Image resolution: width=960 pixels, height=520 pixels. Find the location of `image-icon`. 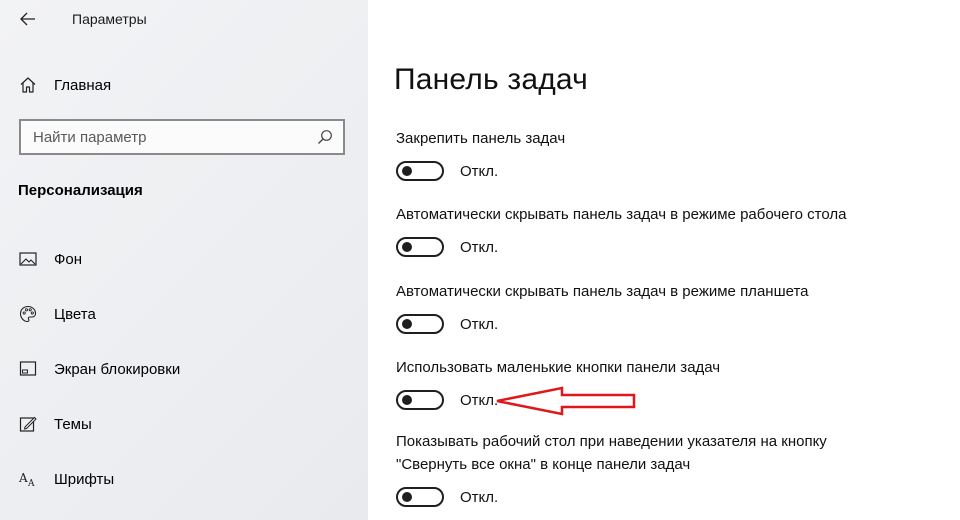

image-icon is located at coordinates (28, 259).